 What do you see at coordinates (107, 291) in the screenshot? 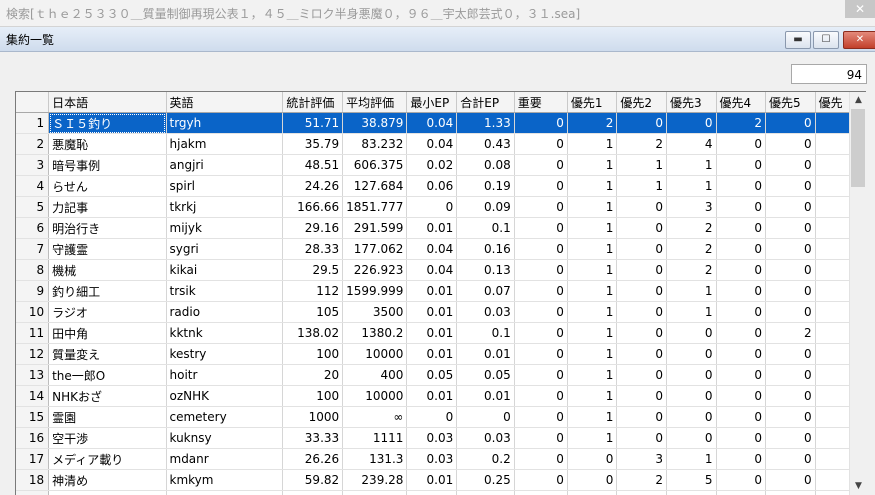
I see `table-cell: 釣り細工` at bounding box center [107, 291].